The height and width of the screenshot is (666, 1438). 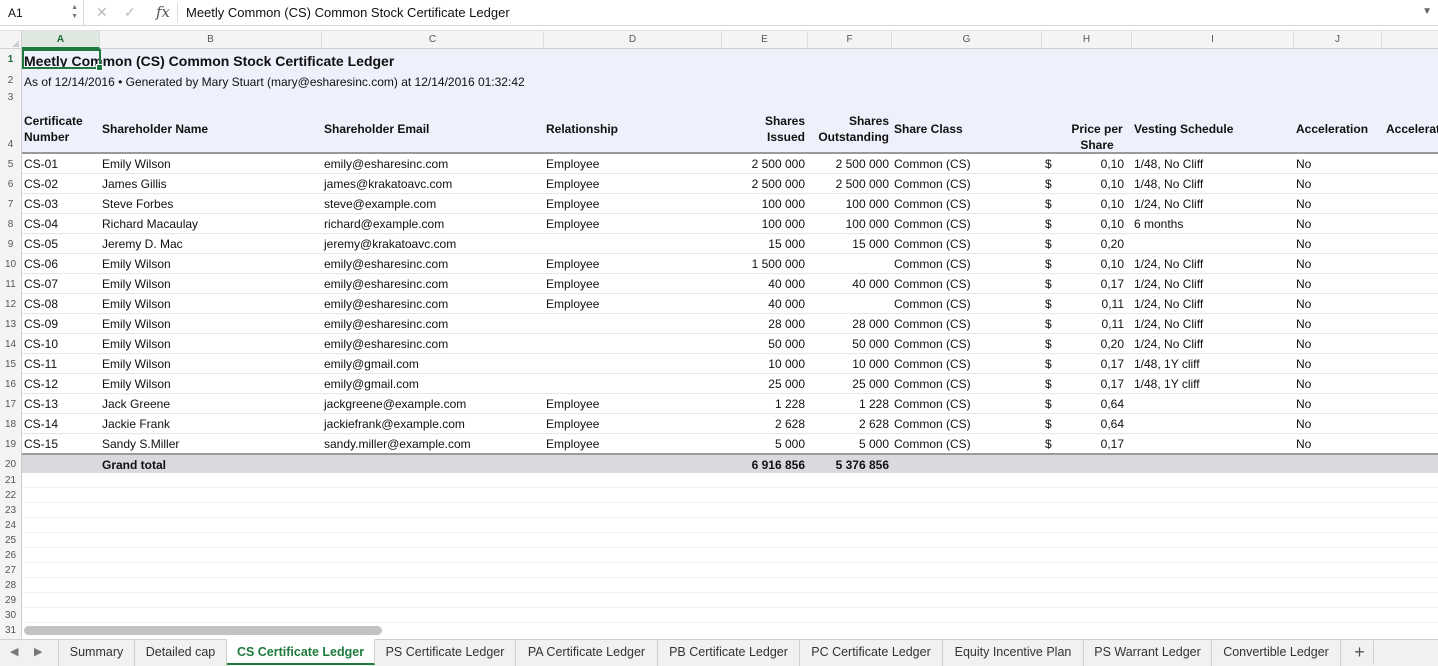 I want to click on row-header-30: 30, so click(x=10, y=615).